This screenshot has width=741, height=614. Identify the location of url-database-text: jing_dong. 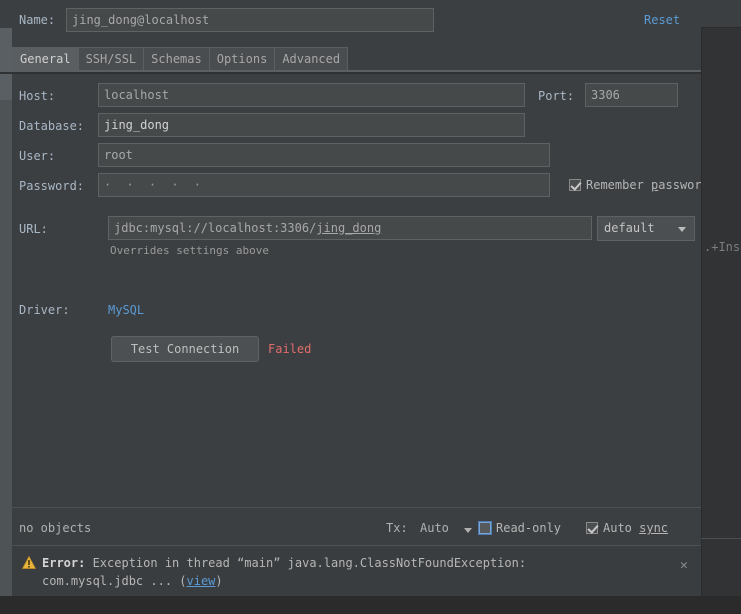
(349, 228).